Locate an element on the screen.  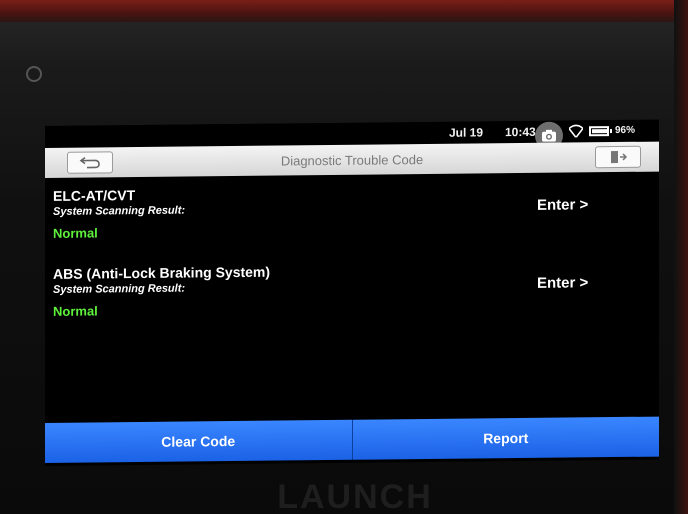
exit-door-icon is located at coordinates (619, 157).